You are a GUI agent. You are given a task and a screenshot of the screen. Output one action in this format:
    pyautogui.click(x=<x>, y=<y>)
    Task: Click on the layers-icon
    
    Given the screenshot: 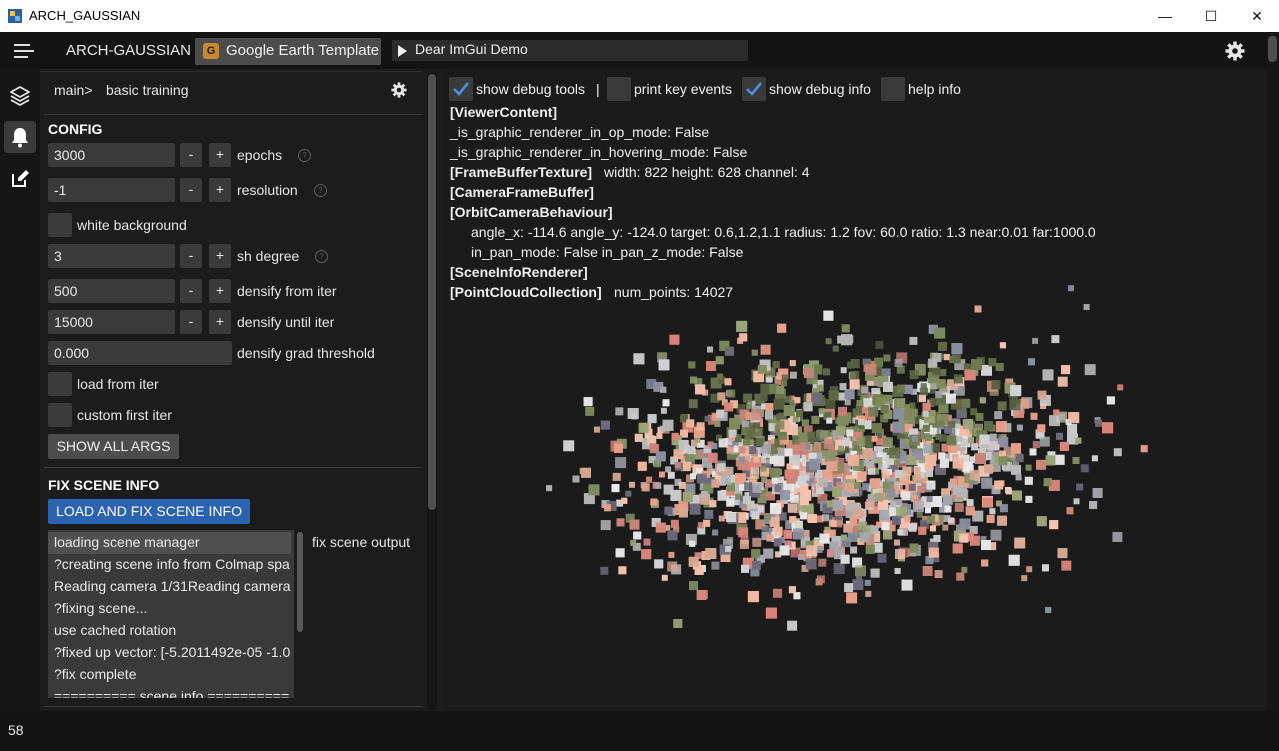 What is the action you would take?
    pyautogui.click(x=20, y=96)
    